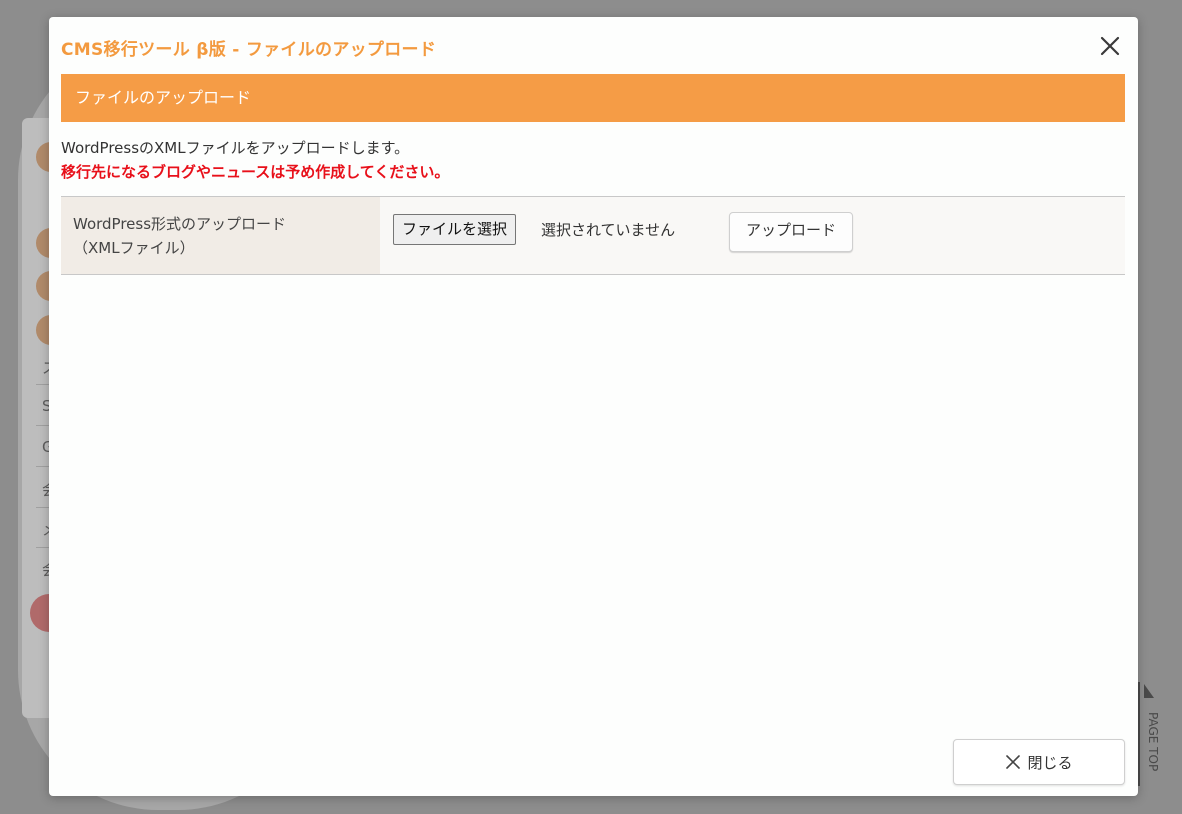 This screenshot has height=814, width=1182. I want to click on page-top-link: PAGE TOP, so click(1153, 734).